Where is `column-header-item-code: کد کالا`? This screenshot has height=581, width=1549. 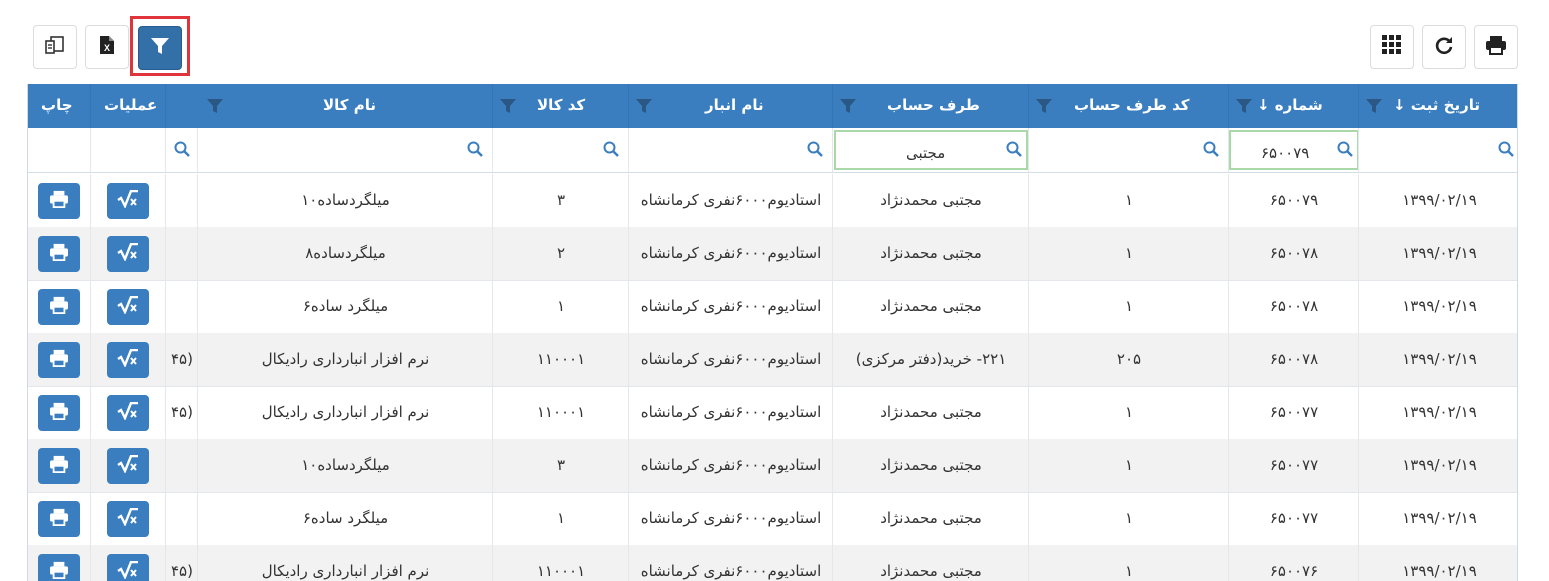 column-header-item-code: کد کالا is located at coordinates (560, 106).